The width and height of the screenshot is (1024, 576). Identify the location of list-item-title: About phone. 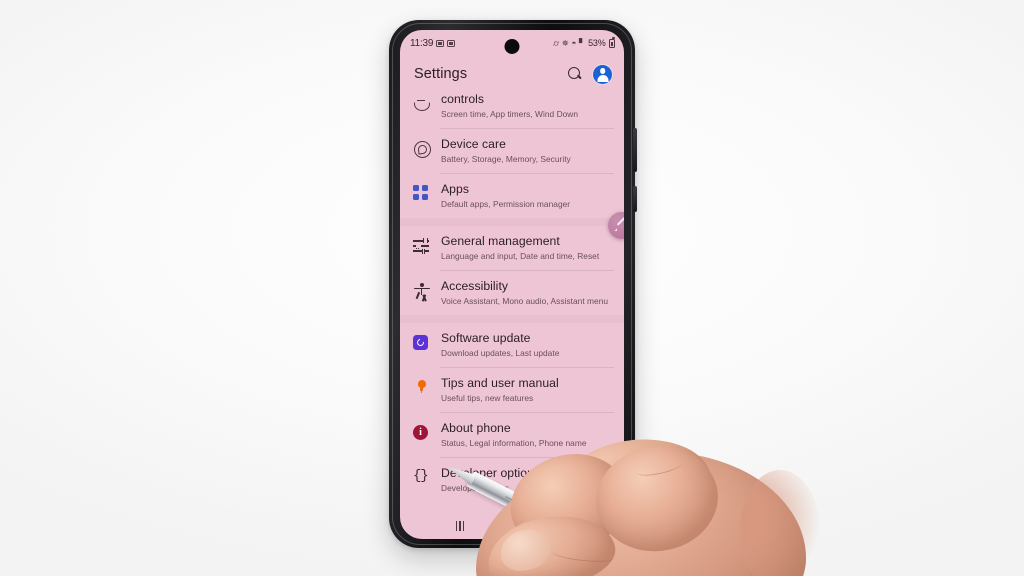
(476, 428).